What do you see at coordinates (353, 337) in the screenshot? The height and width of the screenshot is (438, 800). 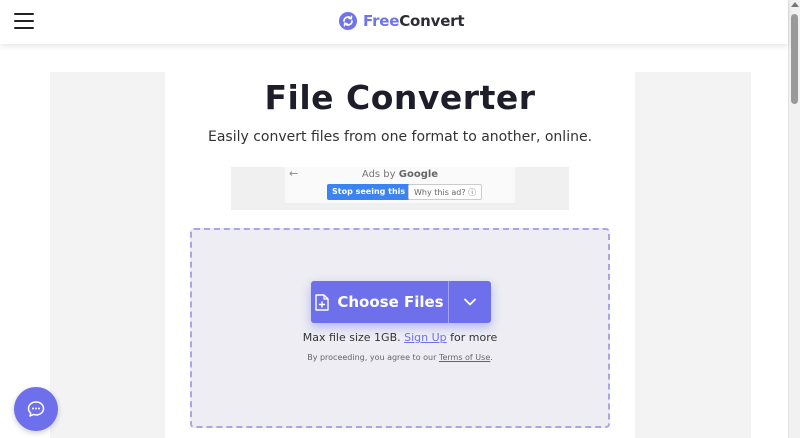 I see `max-size-text: Max file size 1GB.` at bounding box center [353, 337].